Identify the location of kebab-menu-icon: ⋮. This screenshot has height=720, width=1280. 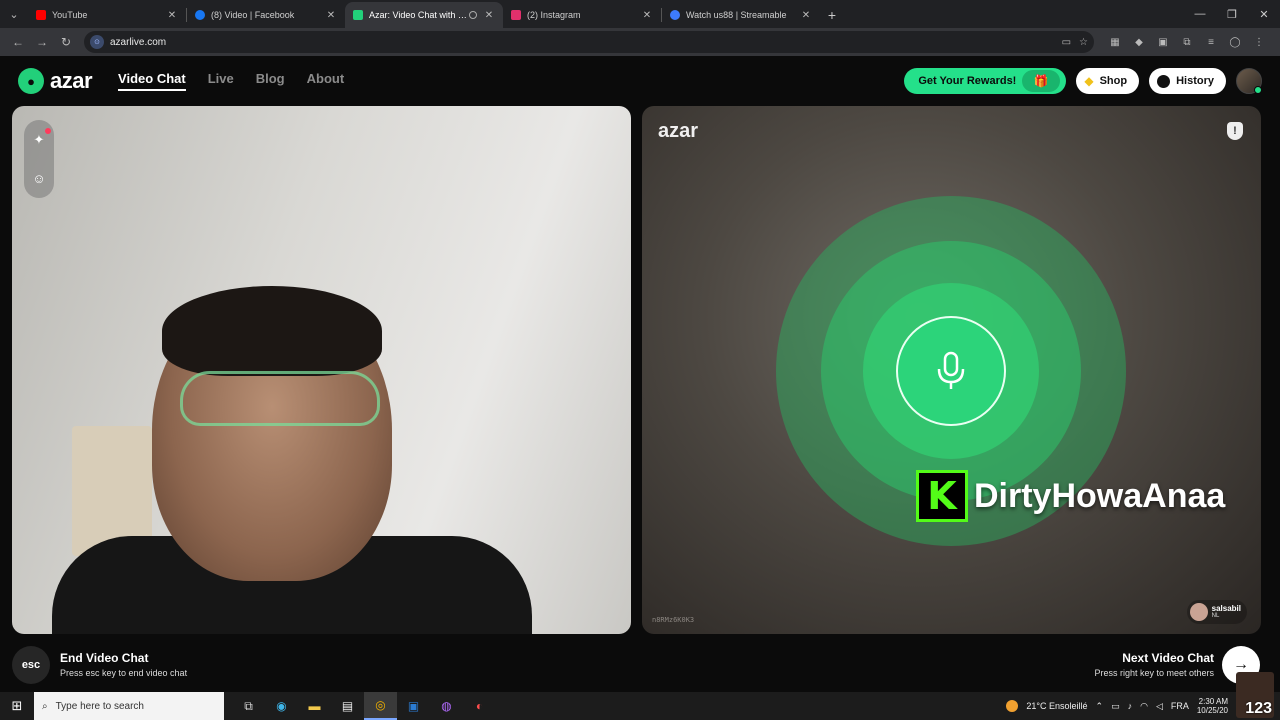
(1259, 42).